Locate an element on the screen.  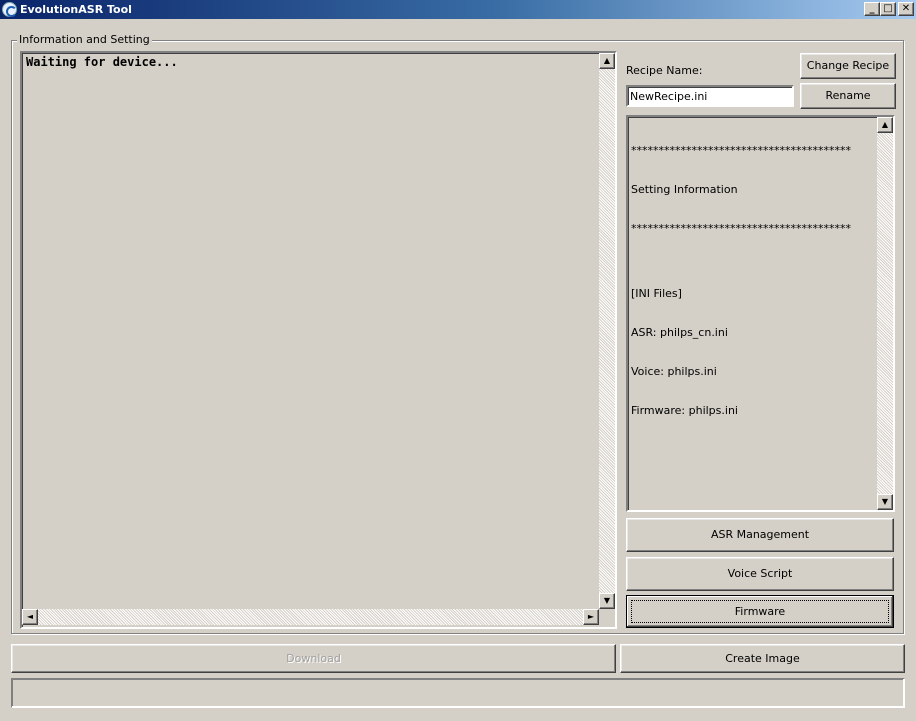
info-scroll-down-icon: ▼ is located at coordinates (885, 502).